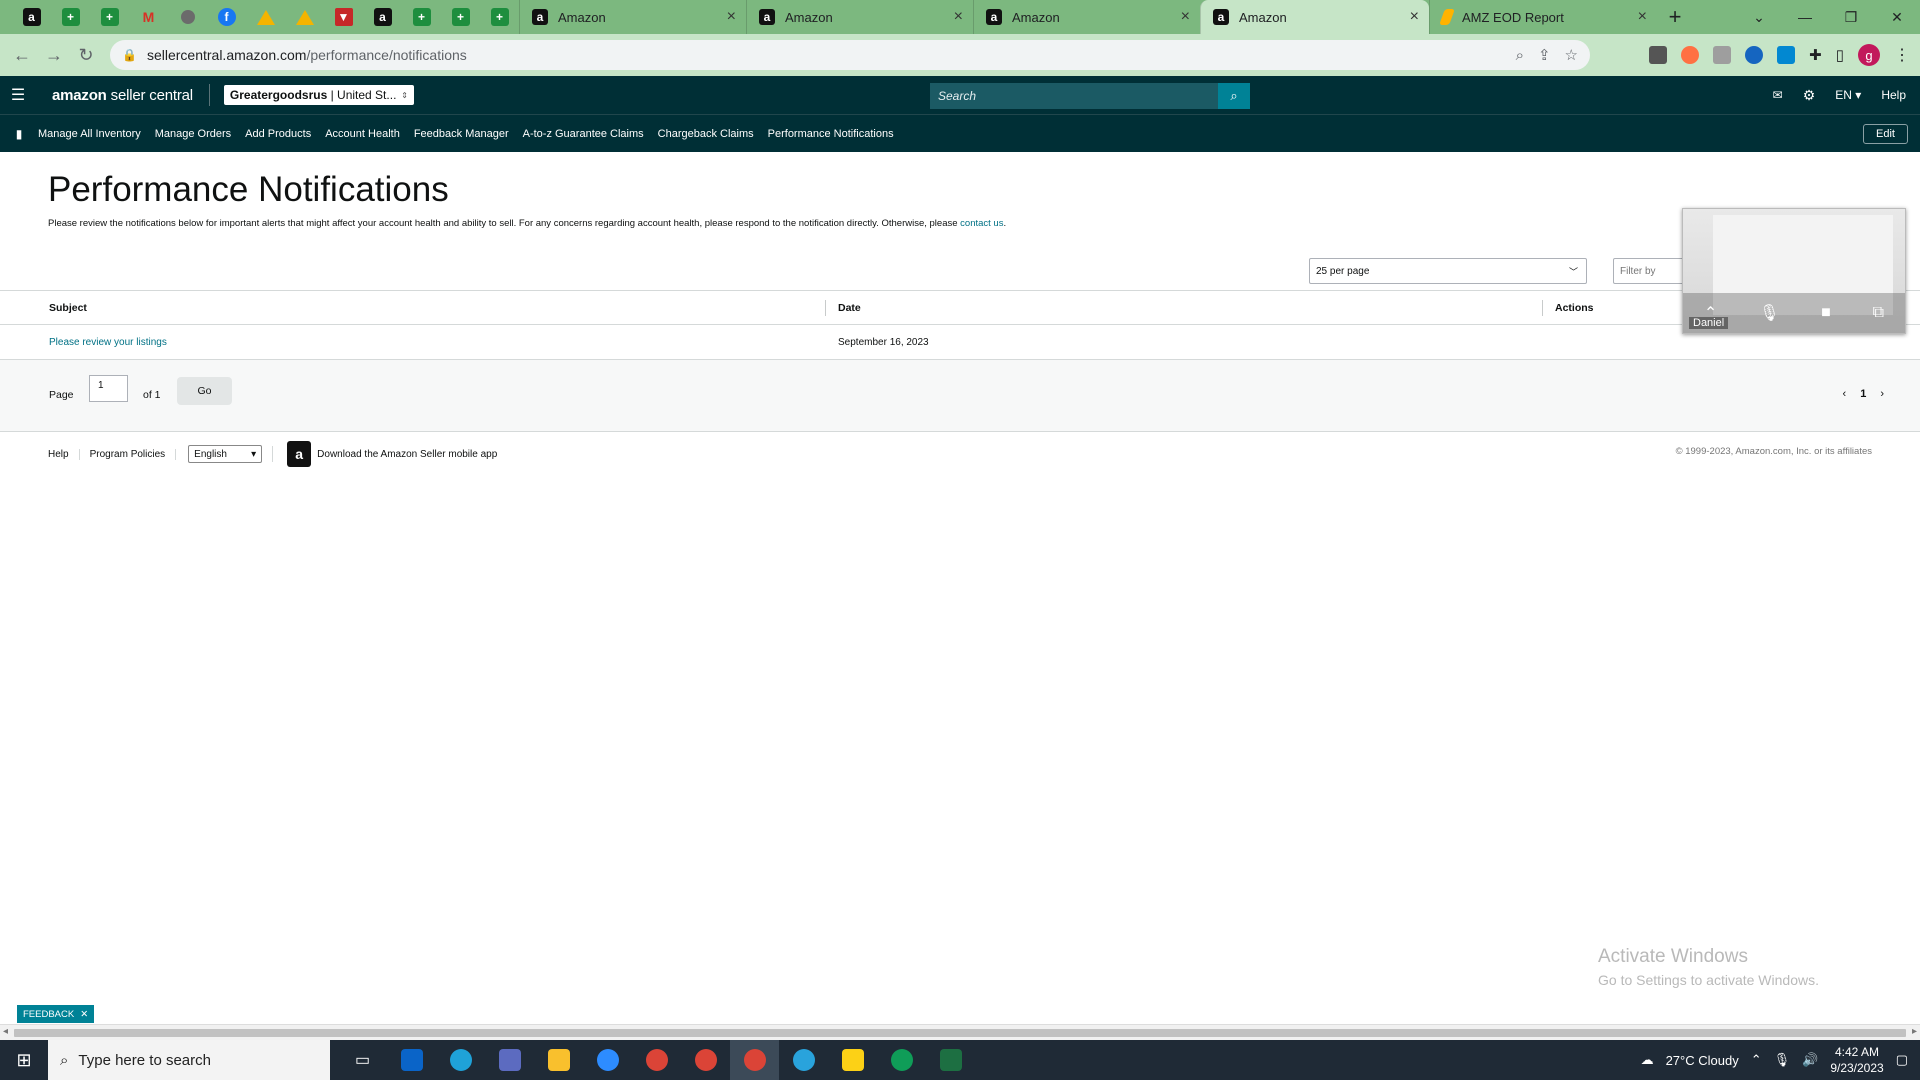  What do you see at coordinates (318, 95) in the screenshot?
I see `store-selector: Greatergoodsrus | United St... ⇕` at bounding box center [318, 95].